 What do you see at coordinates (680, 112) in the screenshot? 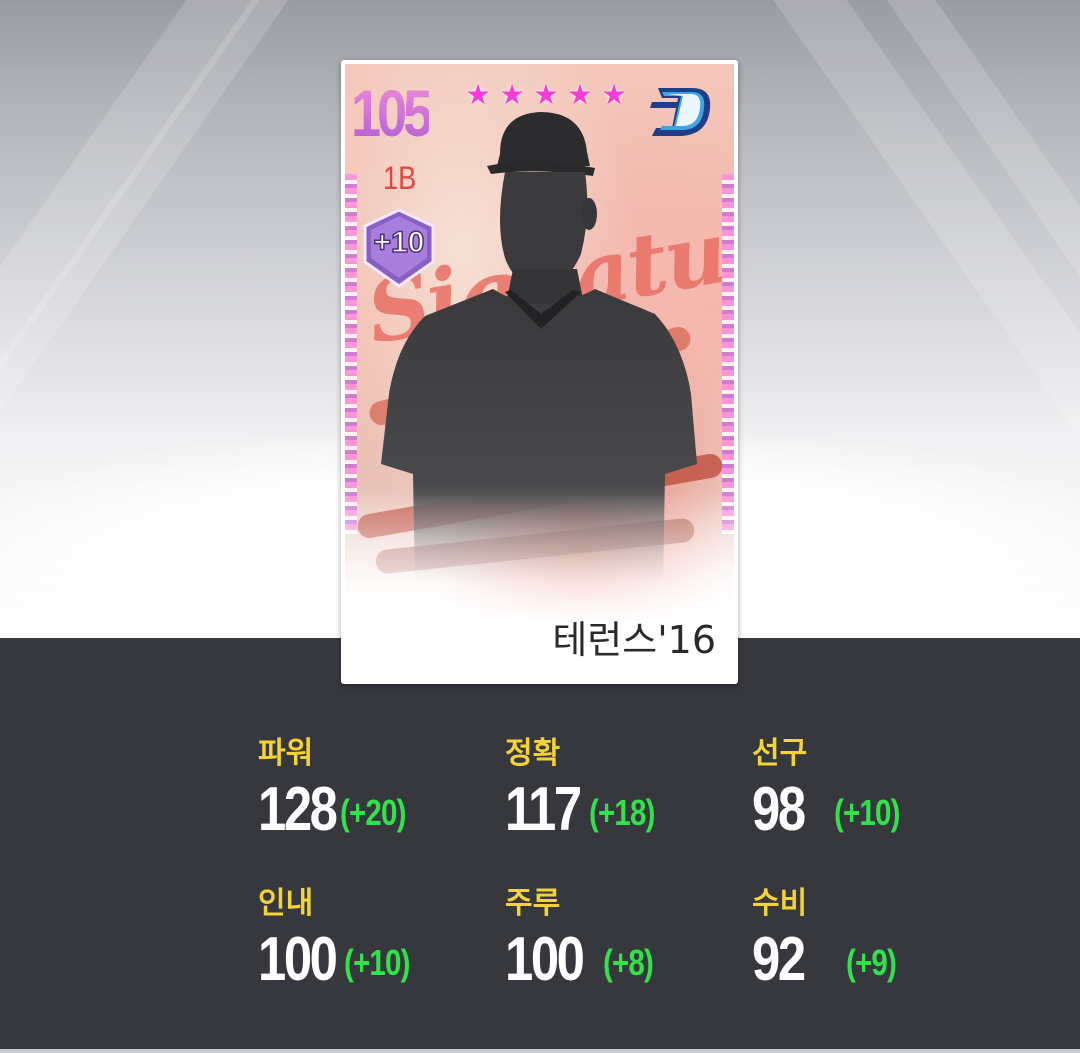
I see `team-d-logo-icon` at bounding box center [680, 112].